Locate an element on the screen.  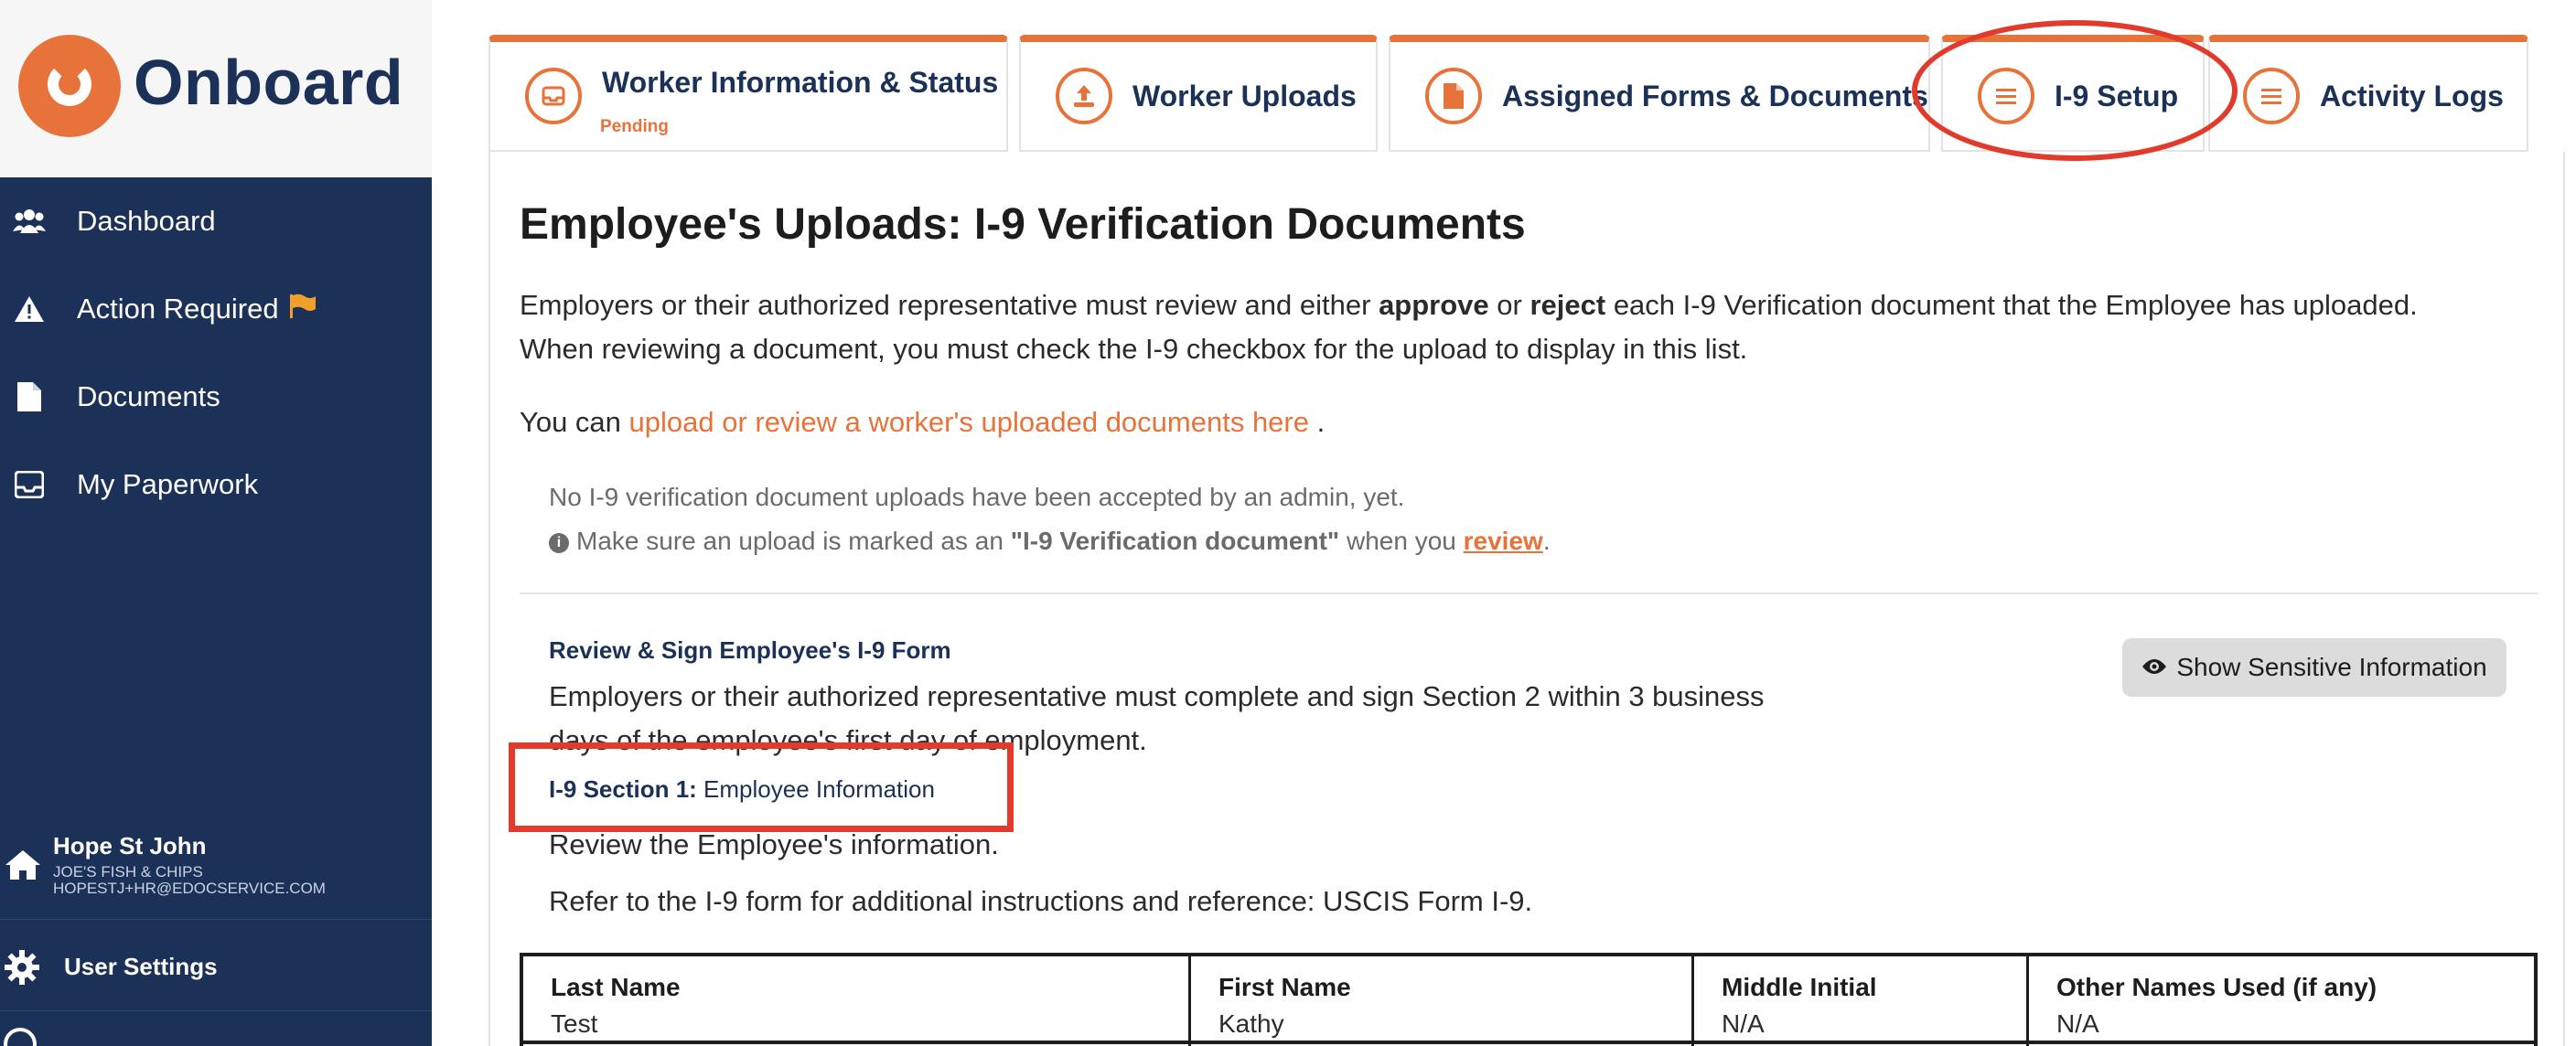
user-email: HOPESTJ+HR@EDOCSERVICE.COM is located at coordinates (189, 889).